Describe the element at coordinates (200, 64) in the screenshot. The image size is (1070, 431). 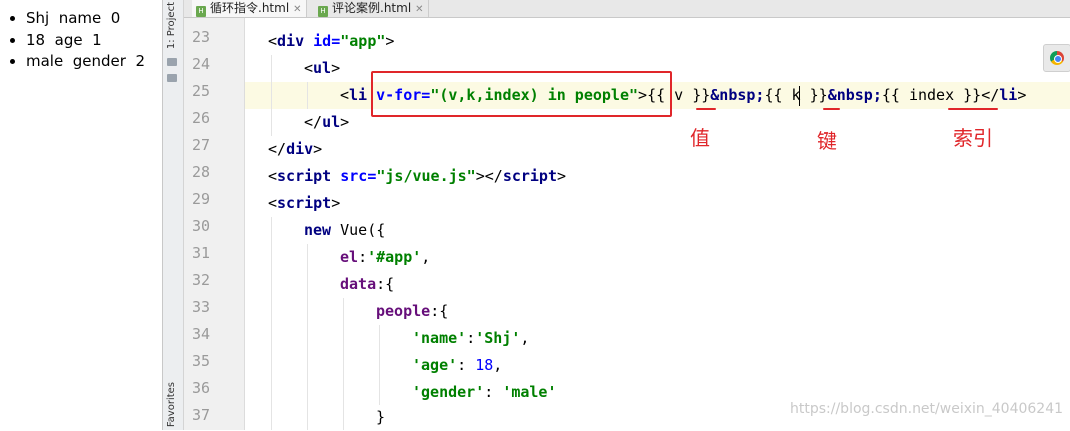
I see `line-number: 24` at that location.